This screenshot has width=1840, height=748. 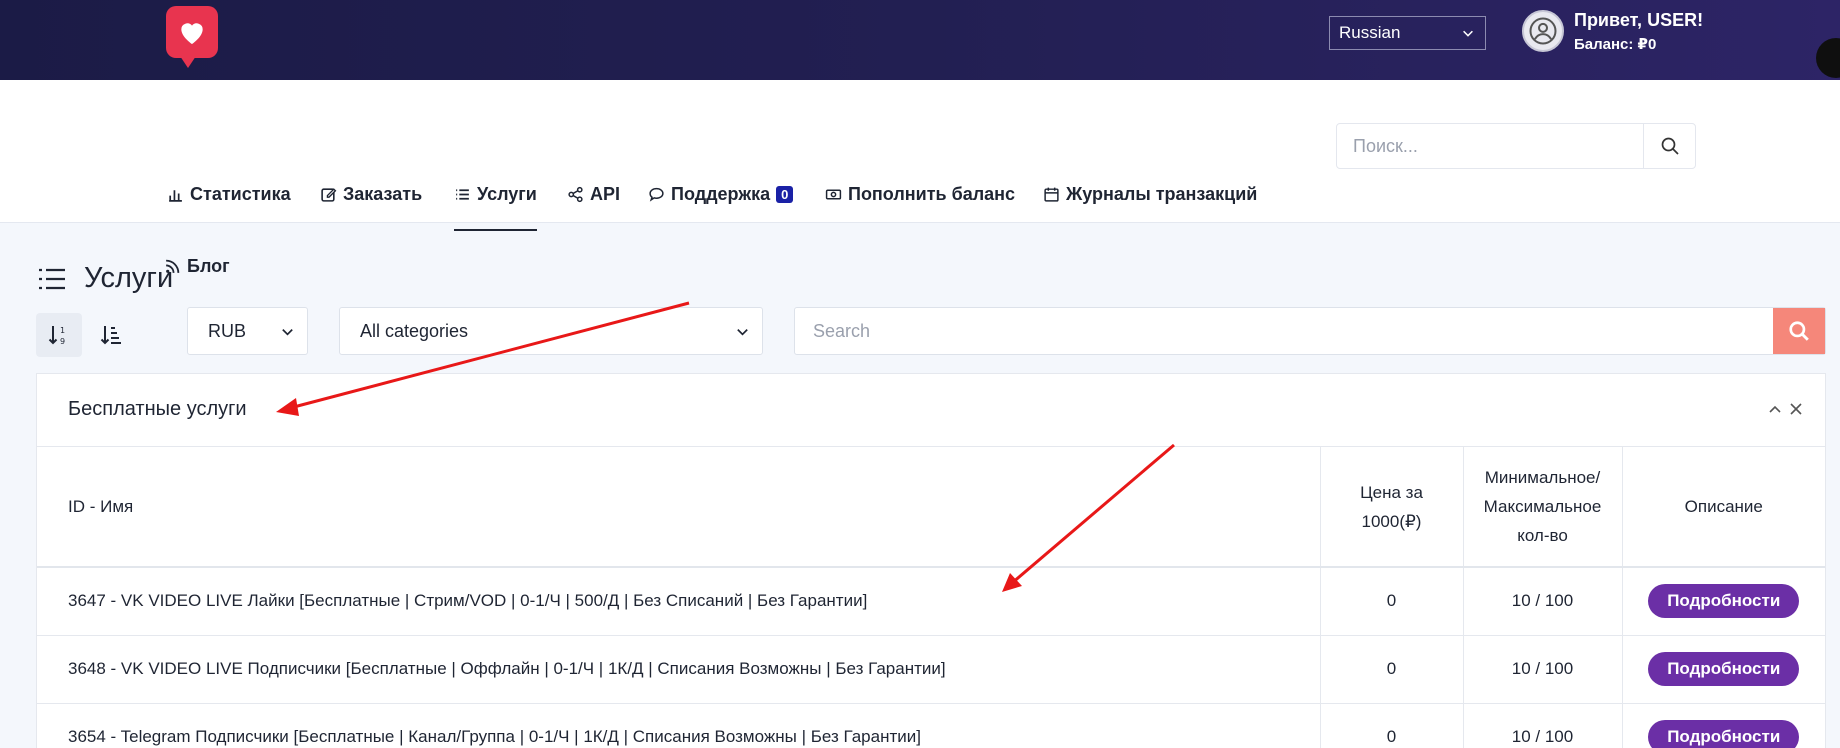 What do you see at coordinates (1284, 331) in the screenshot?
I see `service-search-input: Search` at bounding box center [1284, 331].